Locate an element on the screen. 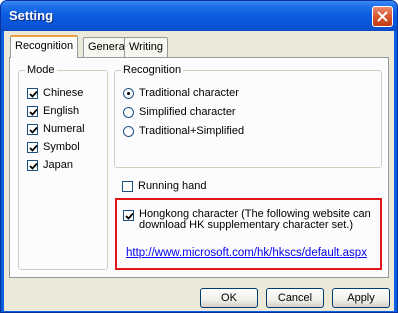  checkbox-label: Japan is located at coordinates (58, 165).